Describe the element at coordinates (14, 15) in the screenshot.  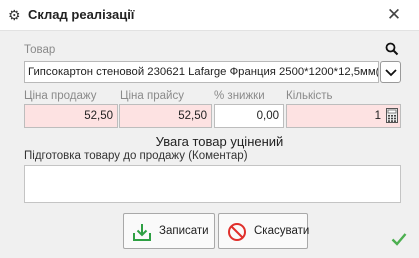
I see `gear-icon: ⚙` at that location.